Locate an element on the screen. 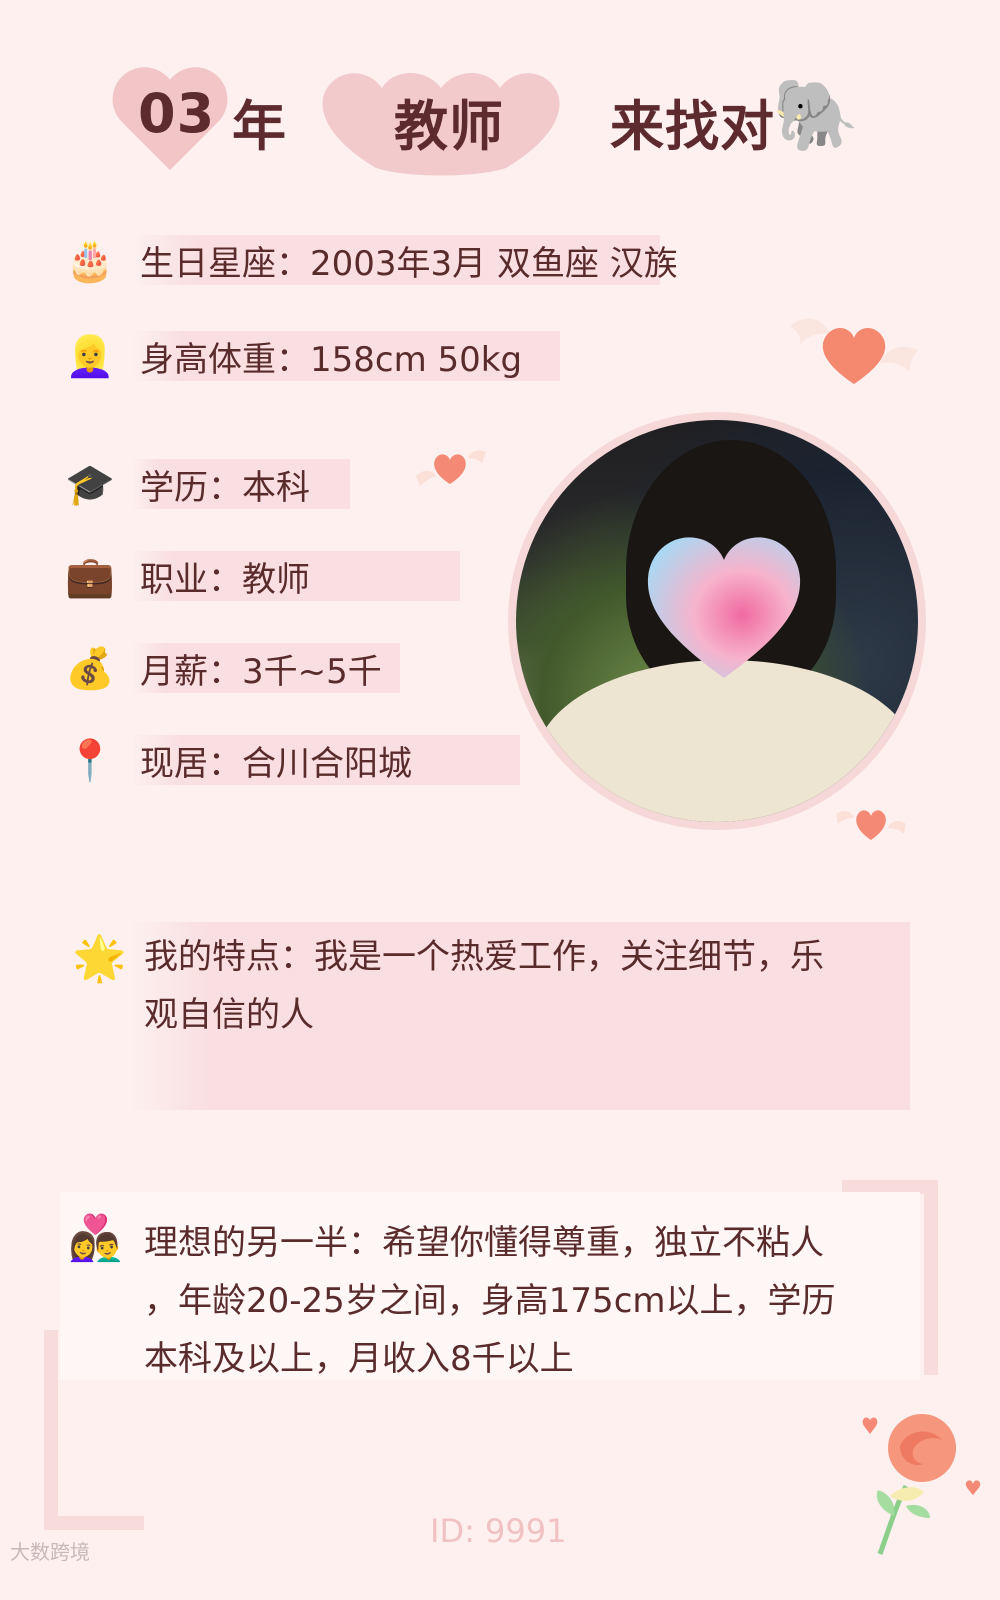 This screenshot has height=1600, width=1000. briefcase-icon: 💼 is located at coordinates (90, 576).